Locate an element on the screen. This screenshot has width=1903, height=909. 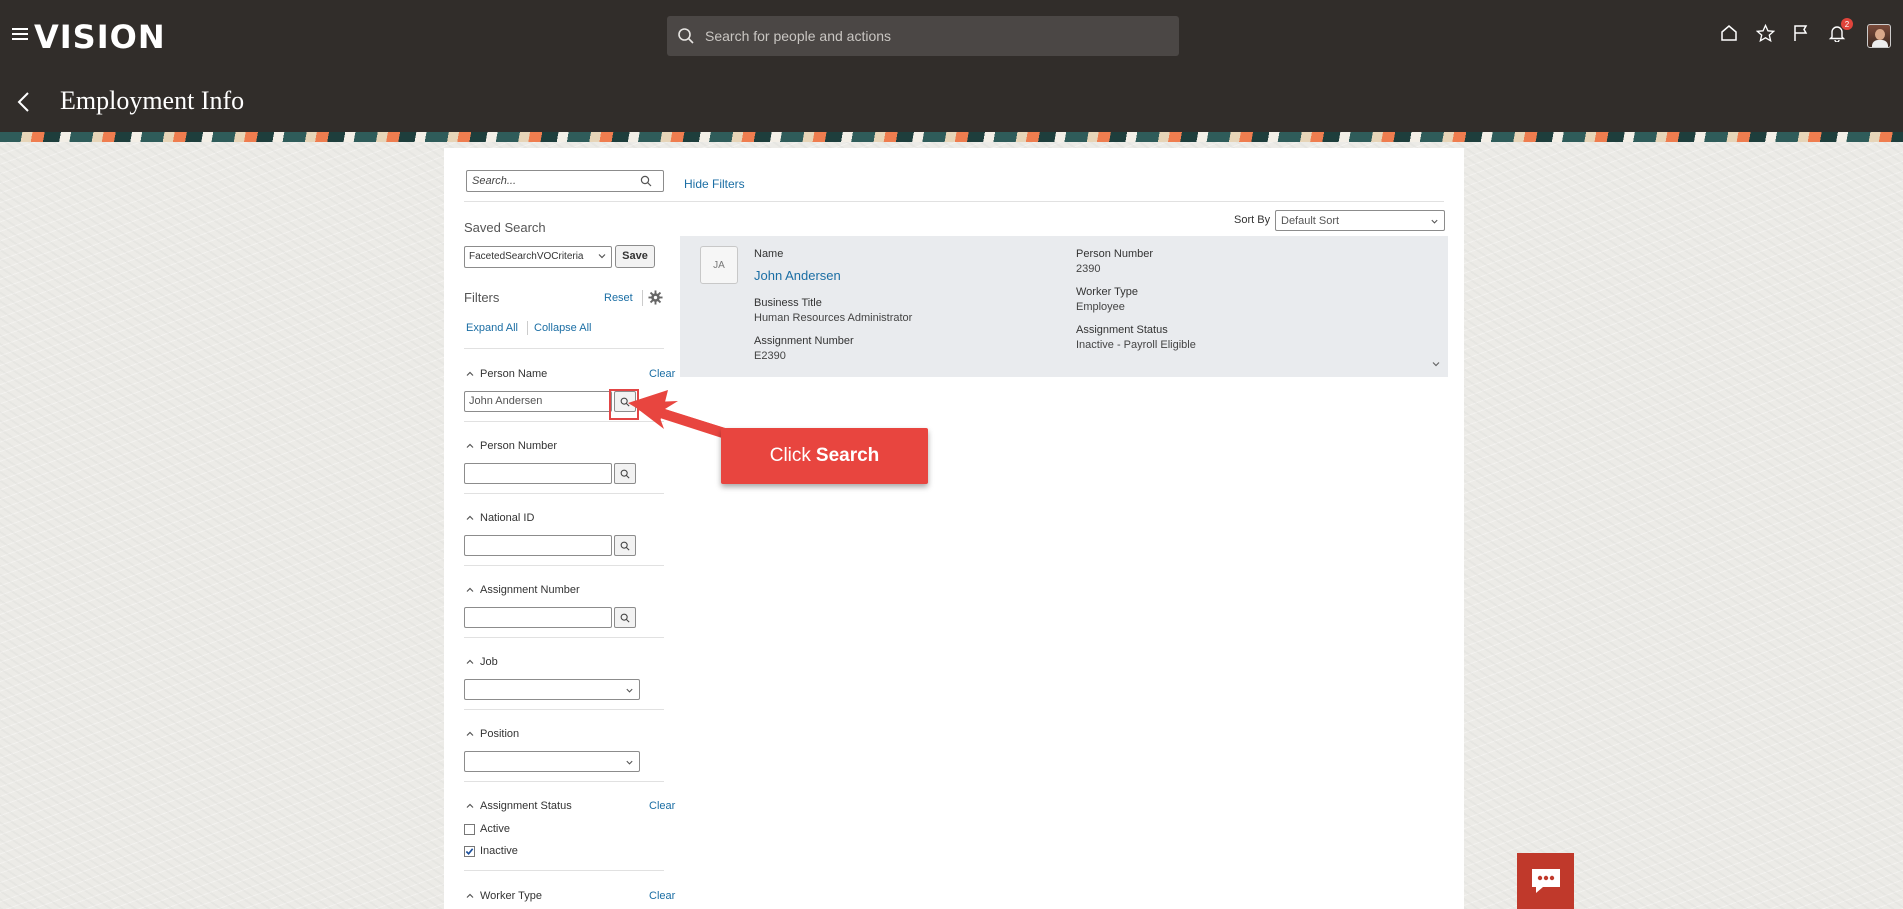
notification-count-badge: 2 is located at coordinates (1847, 24).